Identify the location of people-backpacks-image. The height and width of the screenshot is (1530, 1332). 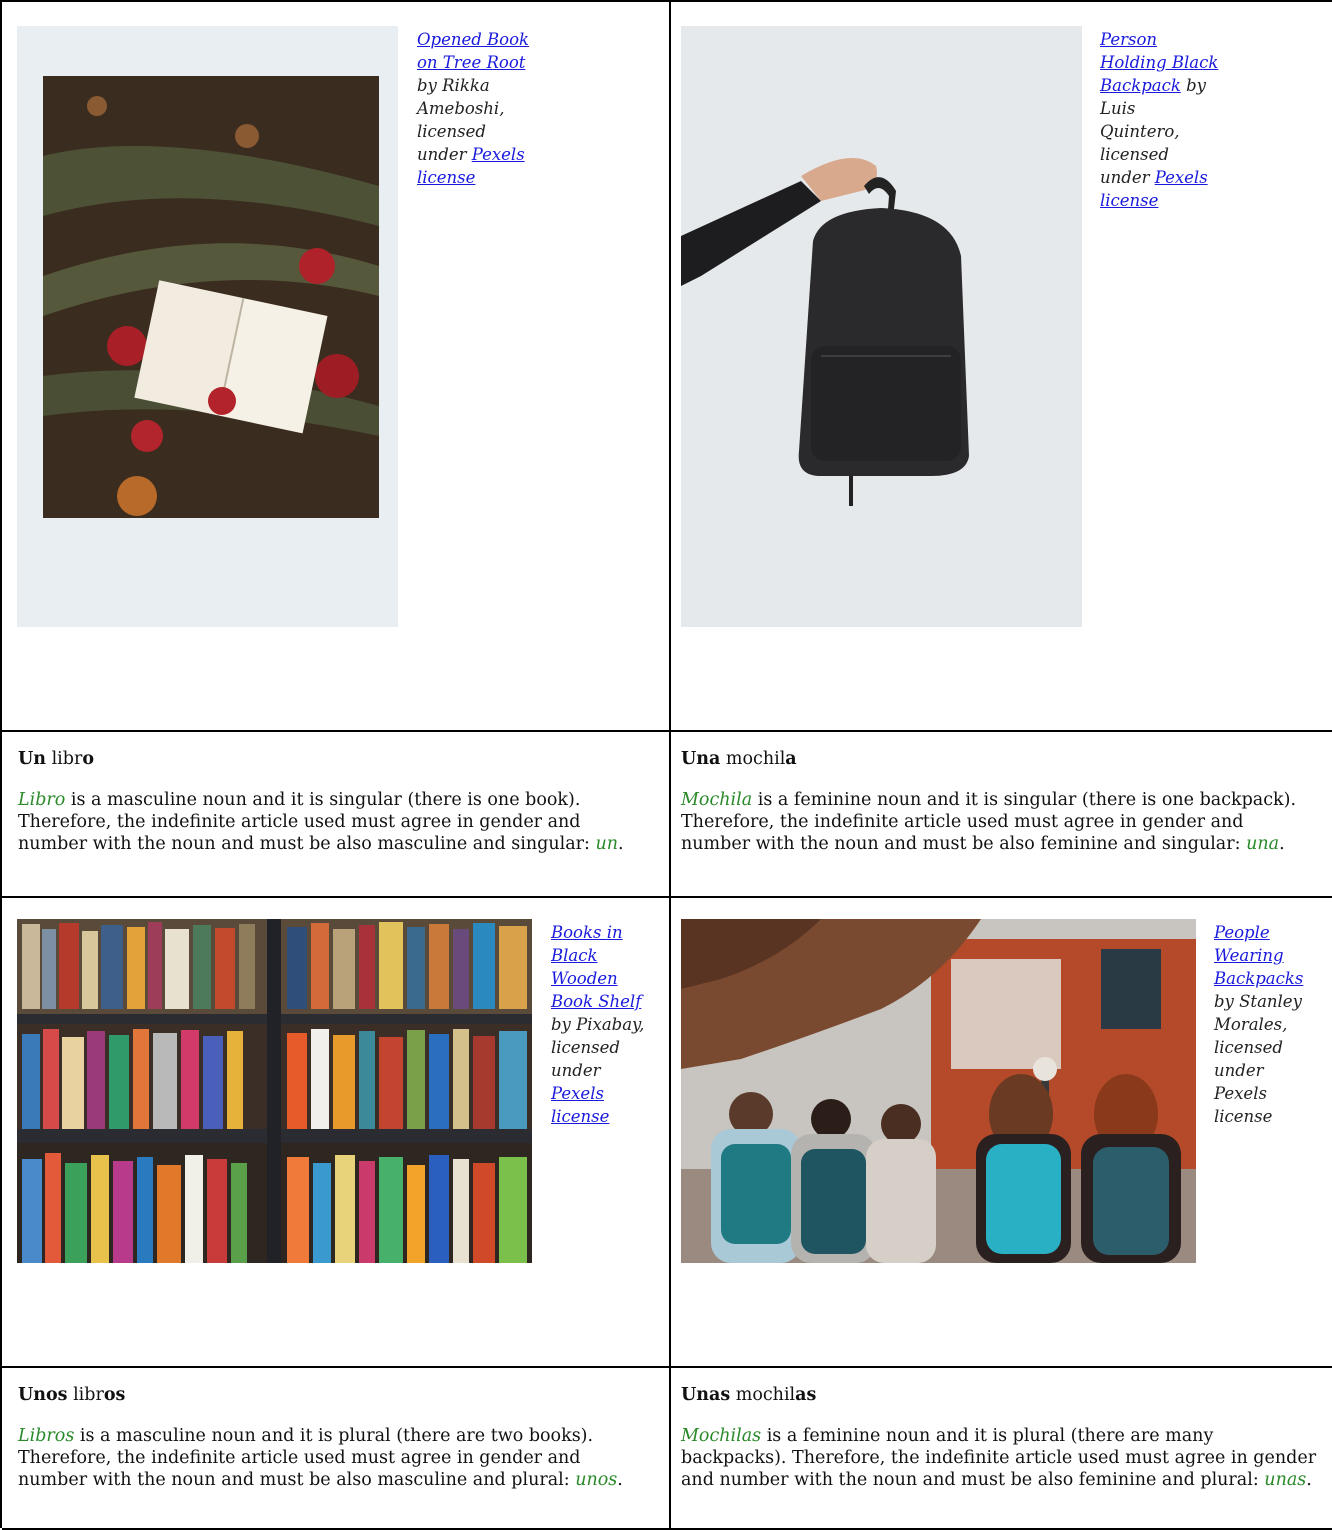
(938, 1091).